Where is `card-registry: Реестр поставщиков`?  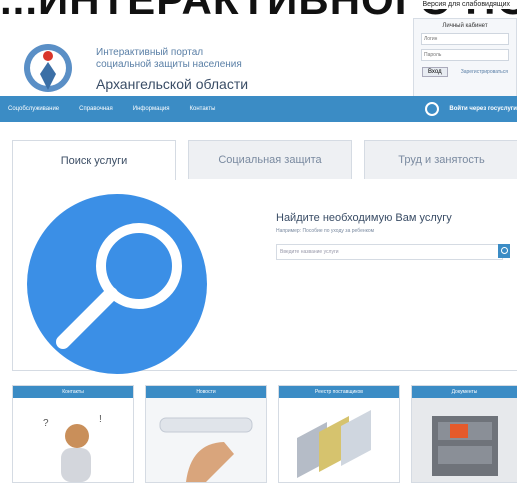 card-registry: Реестр поставщиков is located at coordinates (339, 434).